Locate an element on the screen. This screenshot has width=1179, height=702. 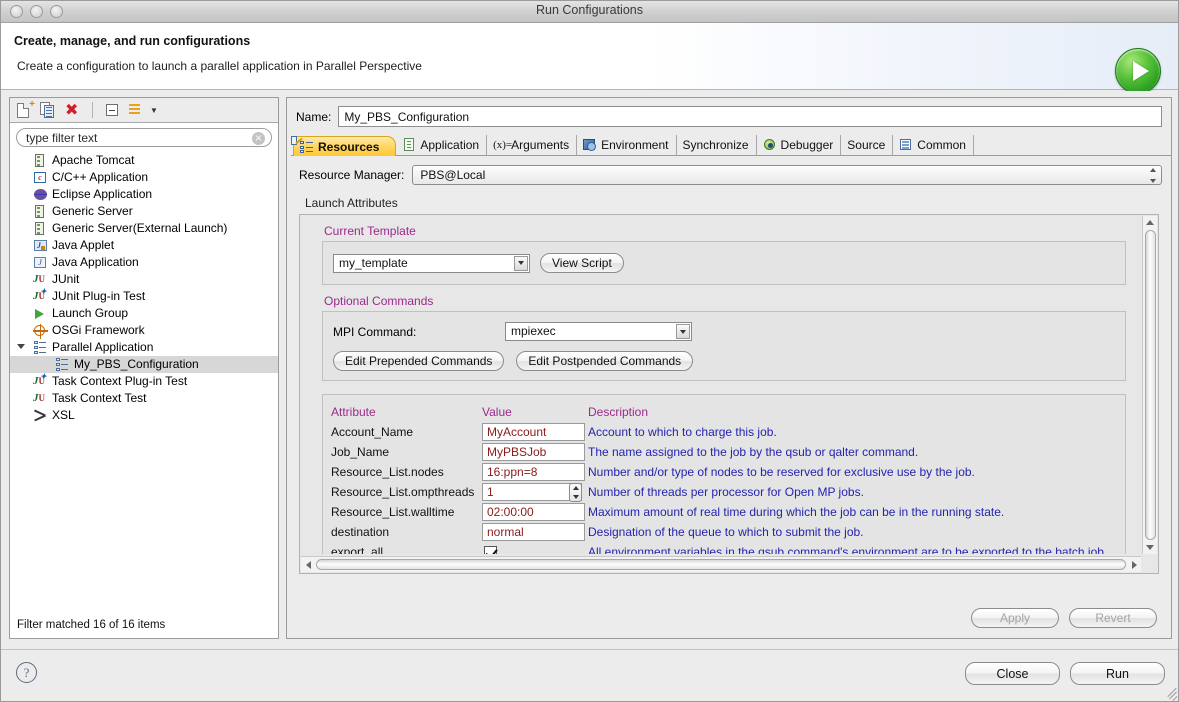
duplicate-launch-configuration-icon is located at coordinates (48, 110).